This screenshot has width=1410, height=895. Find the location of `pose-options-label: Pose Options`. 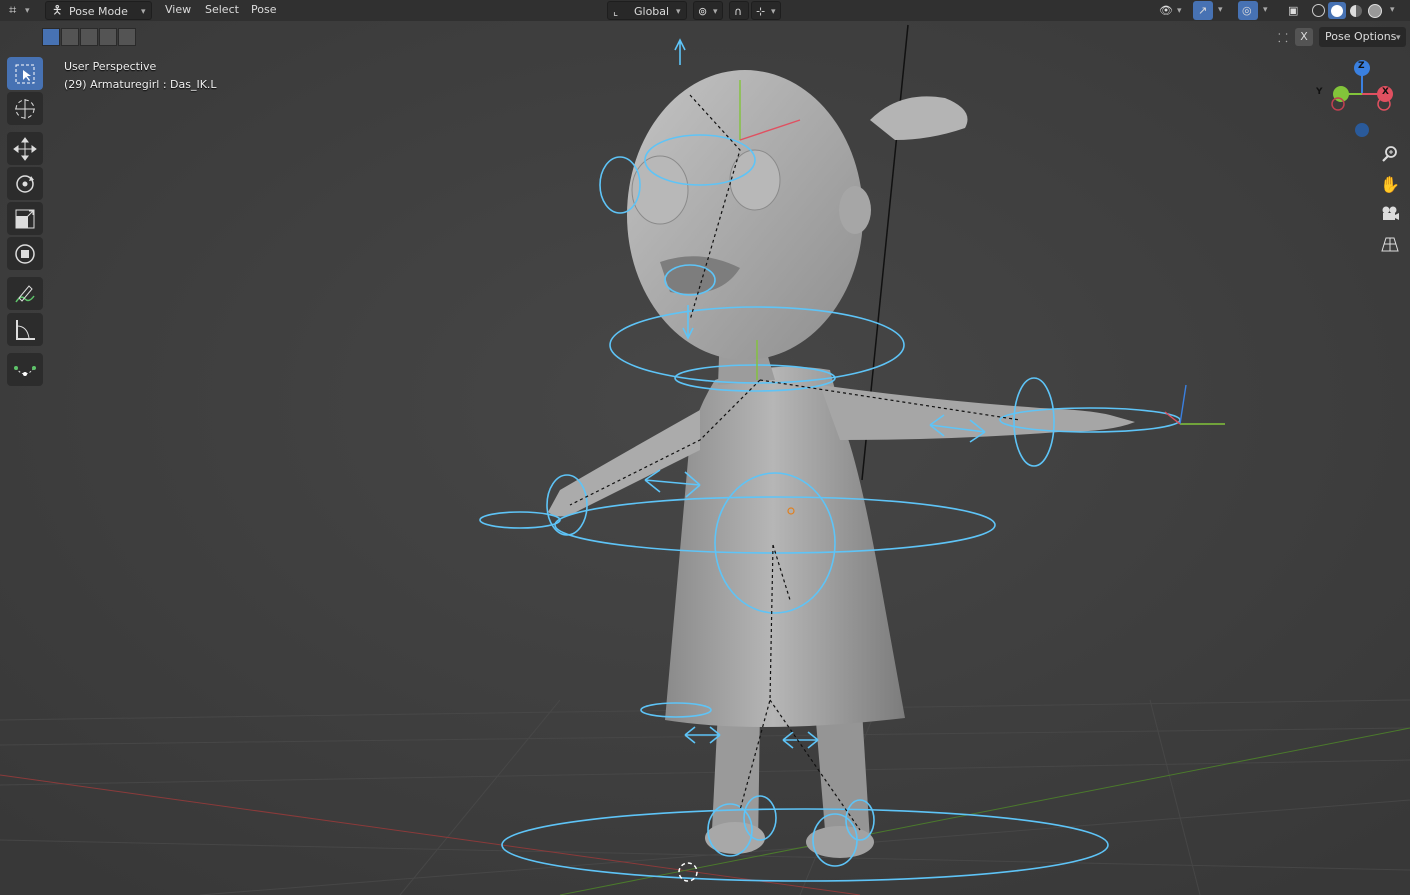

pose-options-label: Pose Options is located at coordinates (1361, 36).